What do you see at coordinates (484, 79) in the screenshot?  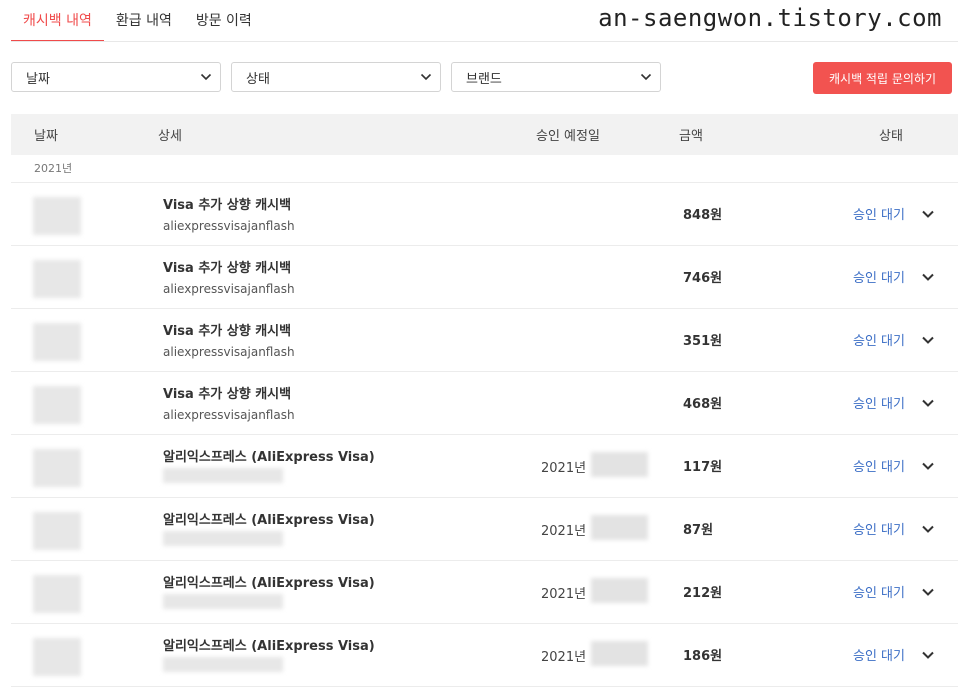 I see `brand-filter-label: 브랜드` at bounding box center [484, 79].